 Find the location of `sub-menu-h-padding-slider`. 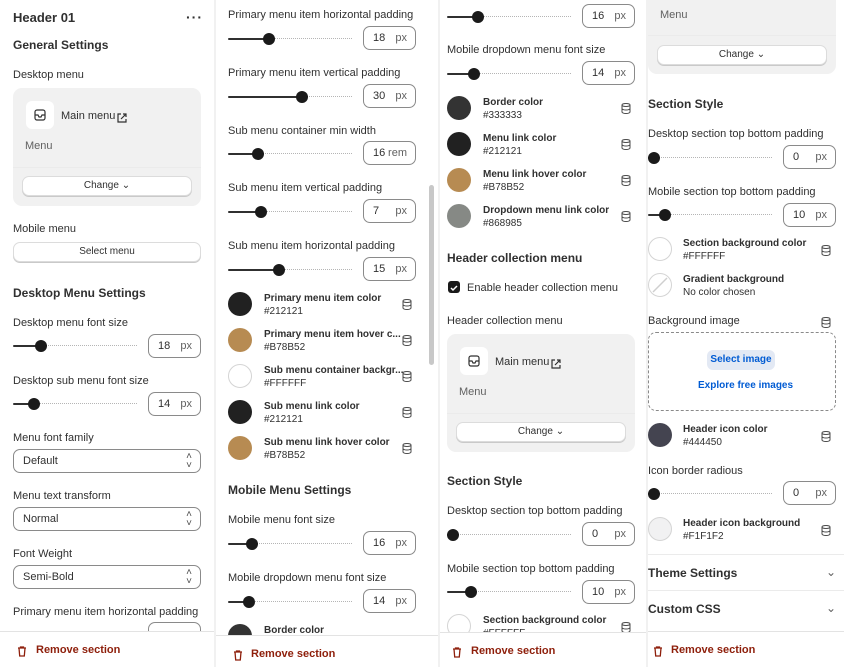

sub-menu-h-padding-slider is located at coordinates (290, 270).